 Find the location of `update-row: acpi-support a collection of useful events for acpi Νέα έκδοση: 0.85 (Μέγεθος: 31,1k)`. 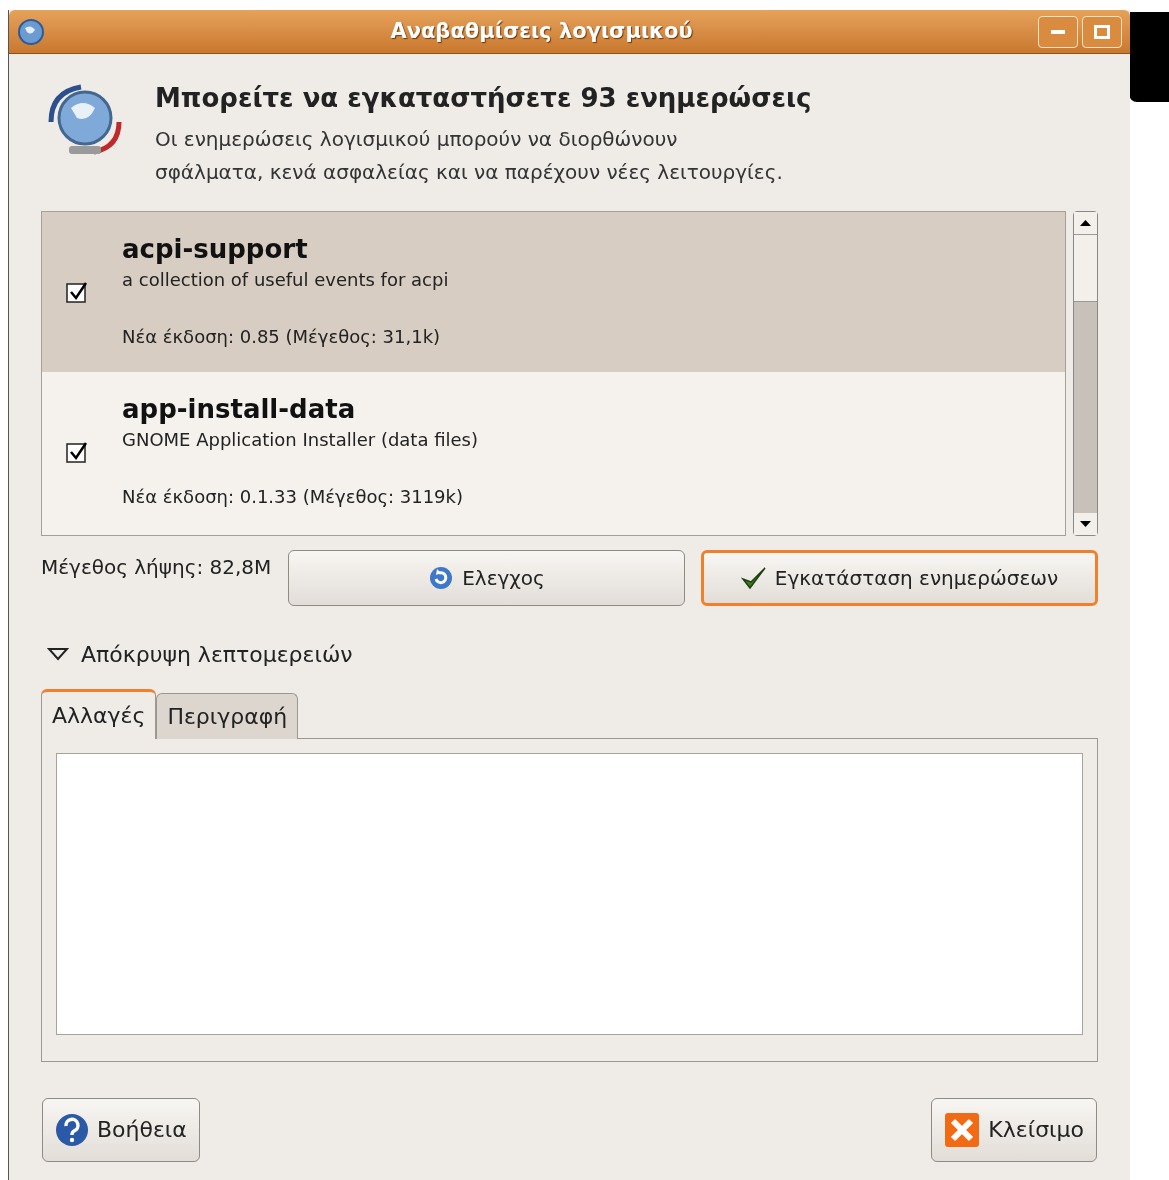

update-row: acpi-support a collection of useful events for acpi Νέα έκδοση: 0.85 (Μέγεθος: 31,1k) is located at coordinates (553, 291).